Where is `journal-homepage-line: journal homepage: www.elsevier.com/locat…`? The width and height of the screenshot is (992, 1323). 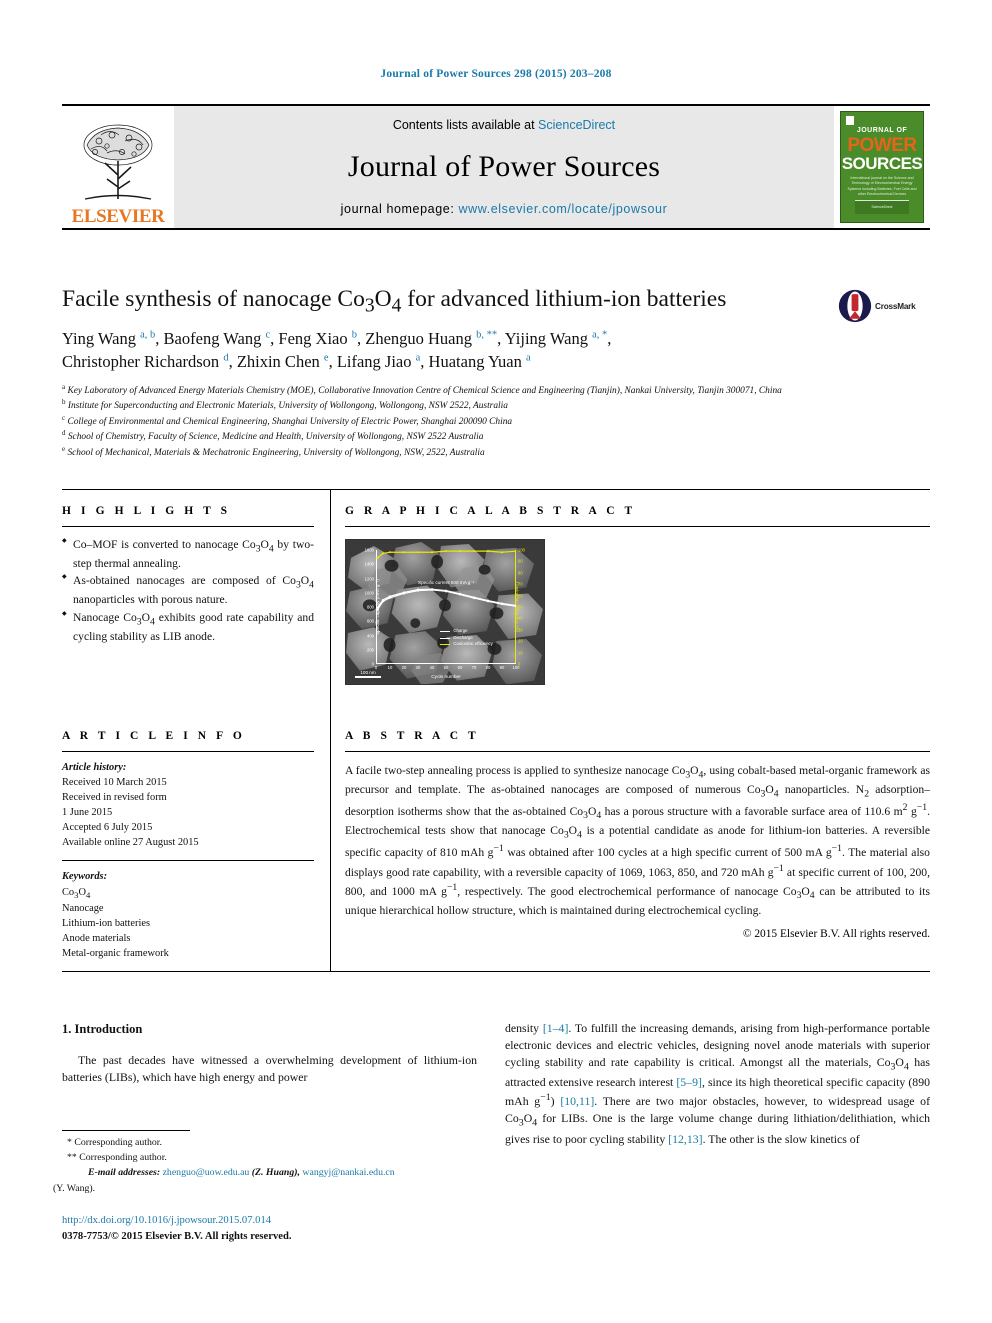
journal-homepage-line: journal homepage: www.elsevier.com/locat… is located at coordinates (504, 209).